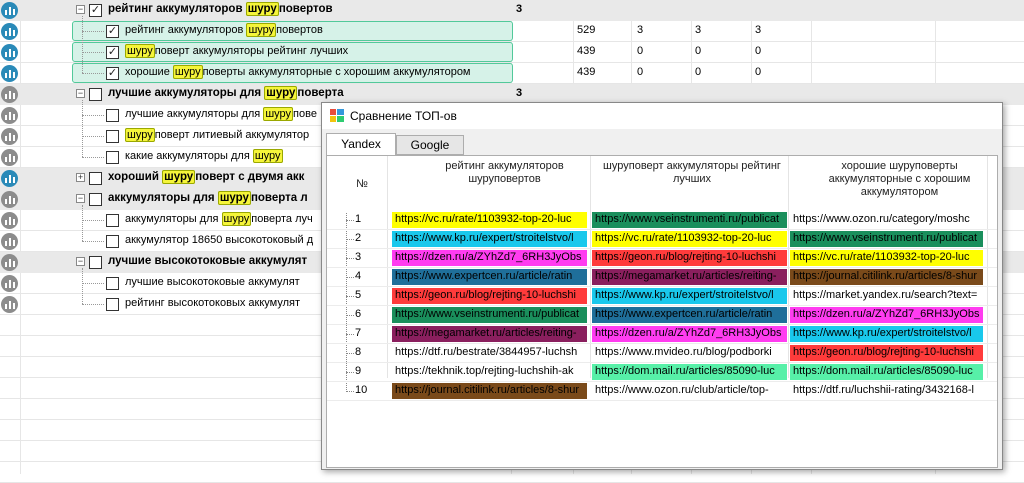  What do you see at coordinates (662, 116) in the screenshot?
I see `dialog-titlebar: Сравнение ТОП-ов` at bounding box center [662, 116].